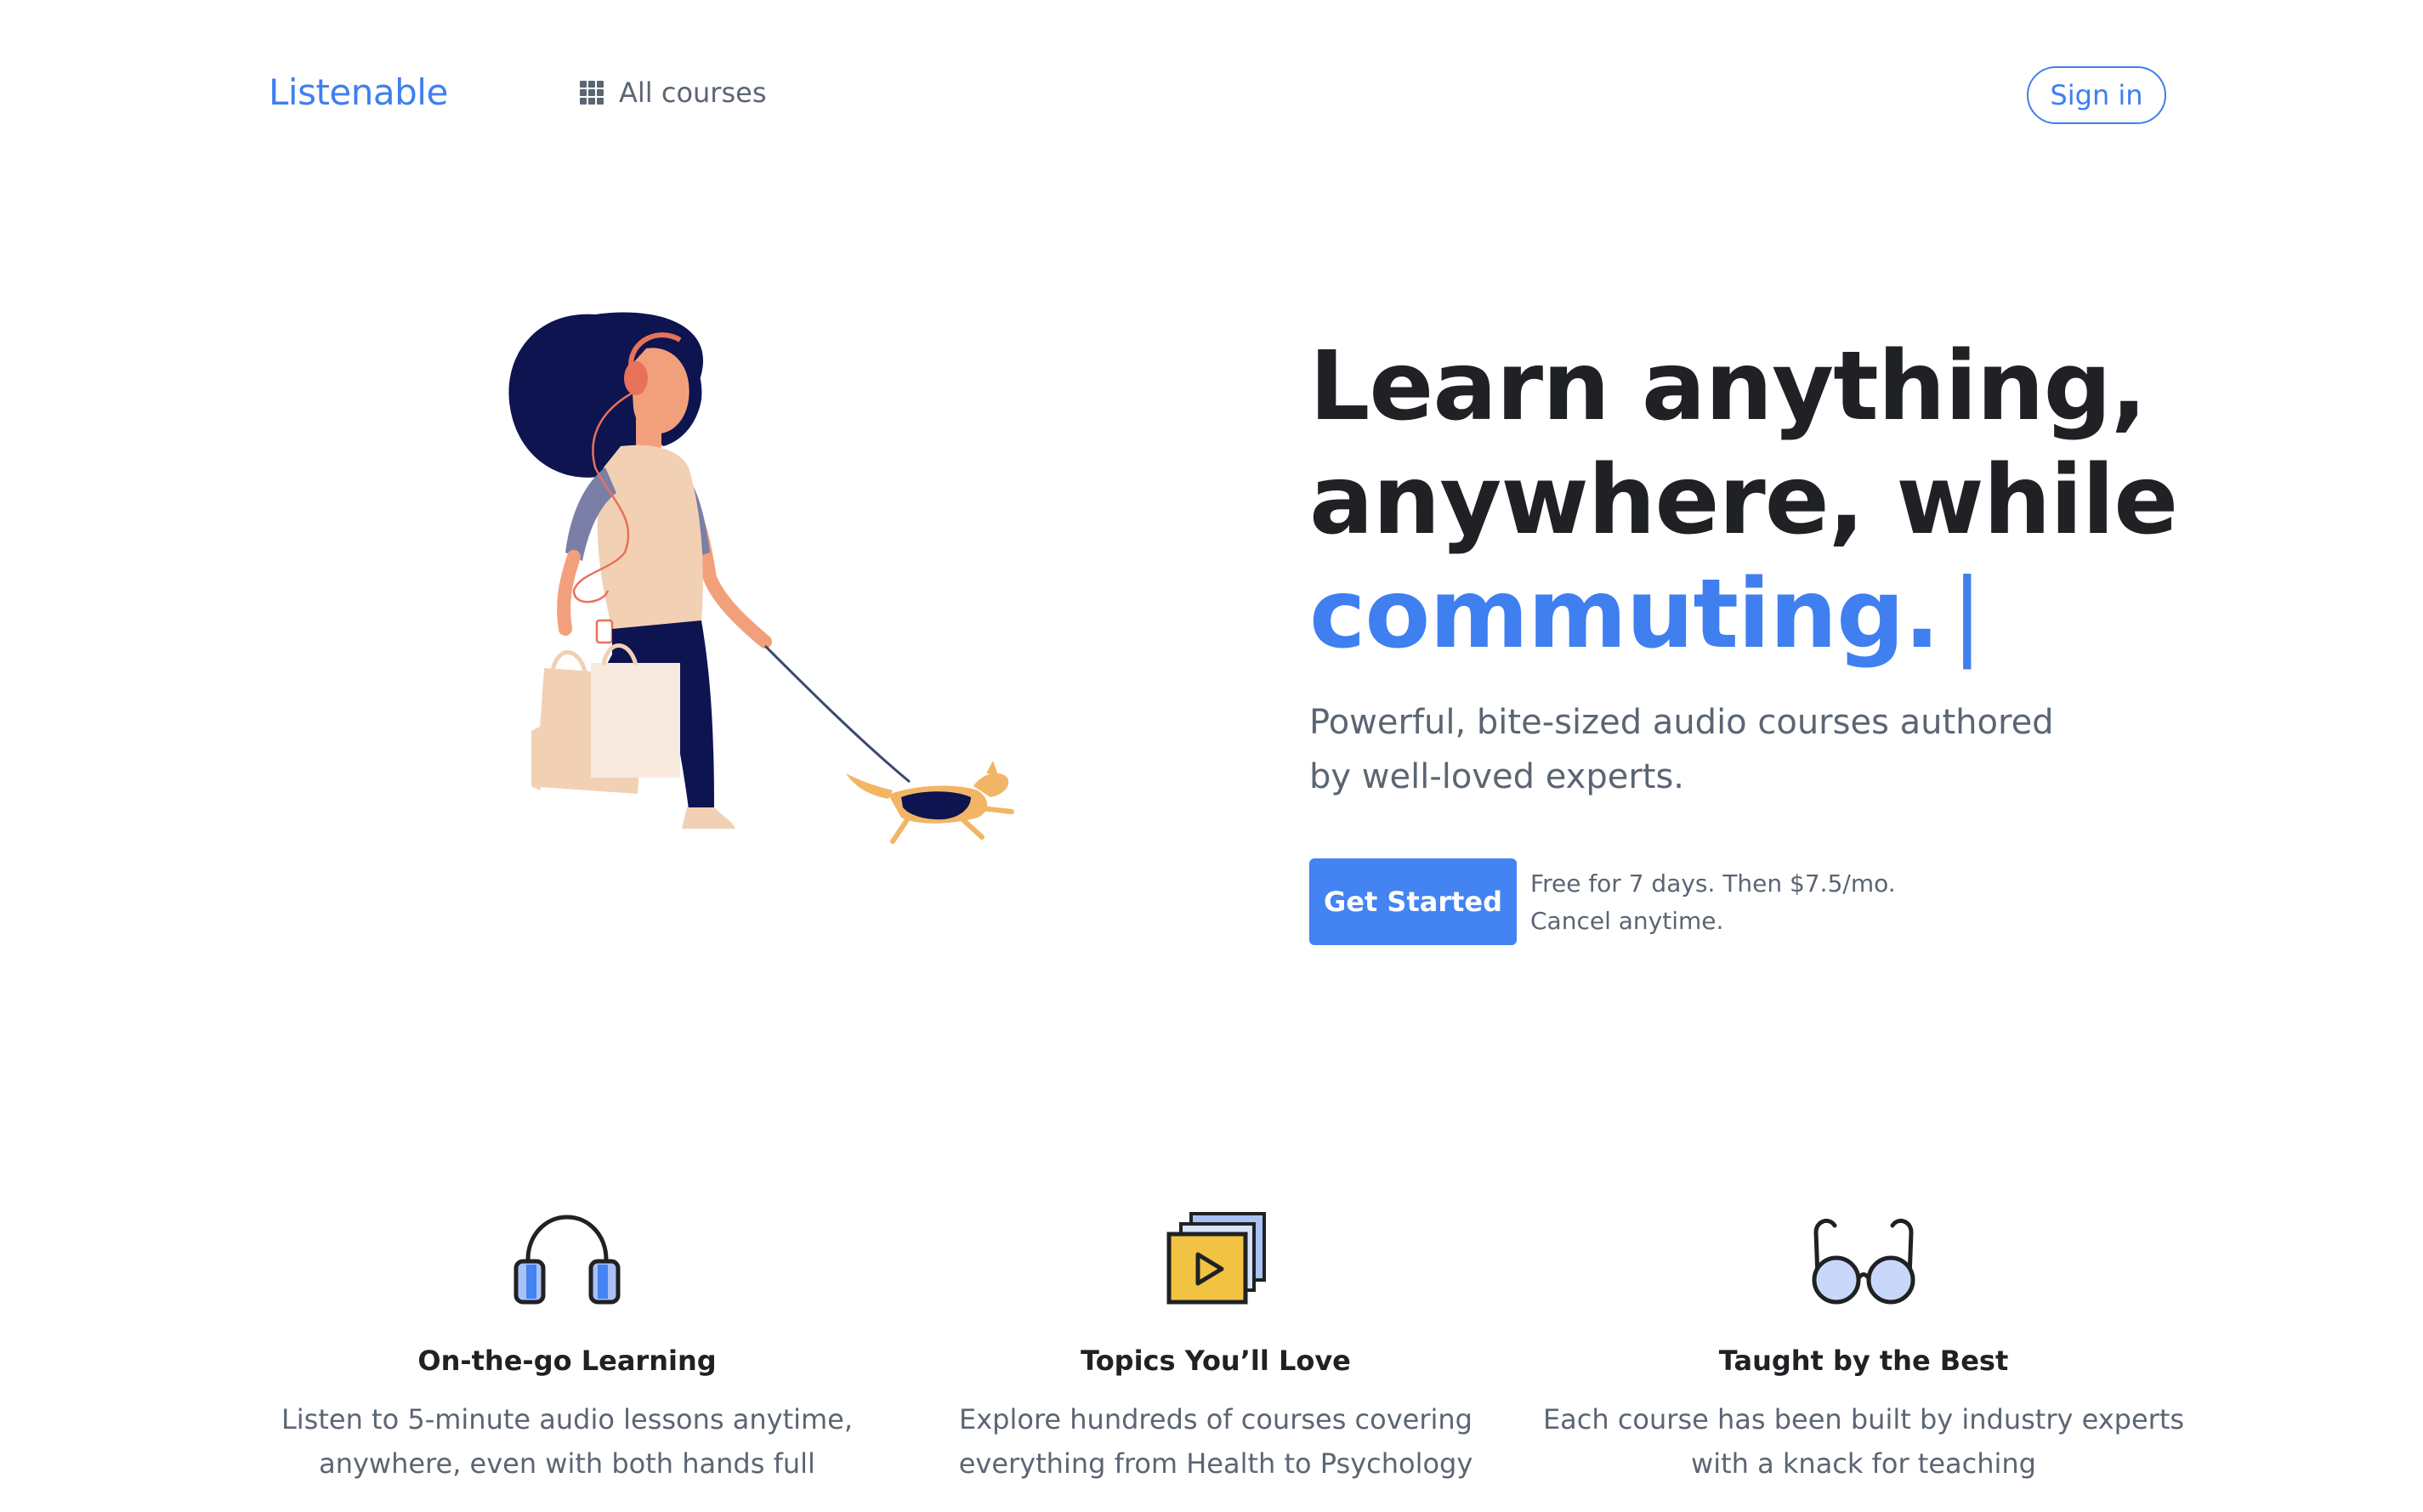 The image size is (2423, 1512). Describe the element at coordinates (1216, 1463) in the screenshot. I see `feature-desc-line: everything from Health to Psychology` at that location.